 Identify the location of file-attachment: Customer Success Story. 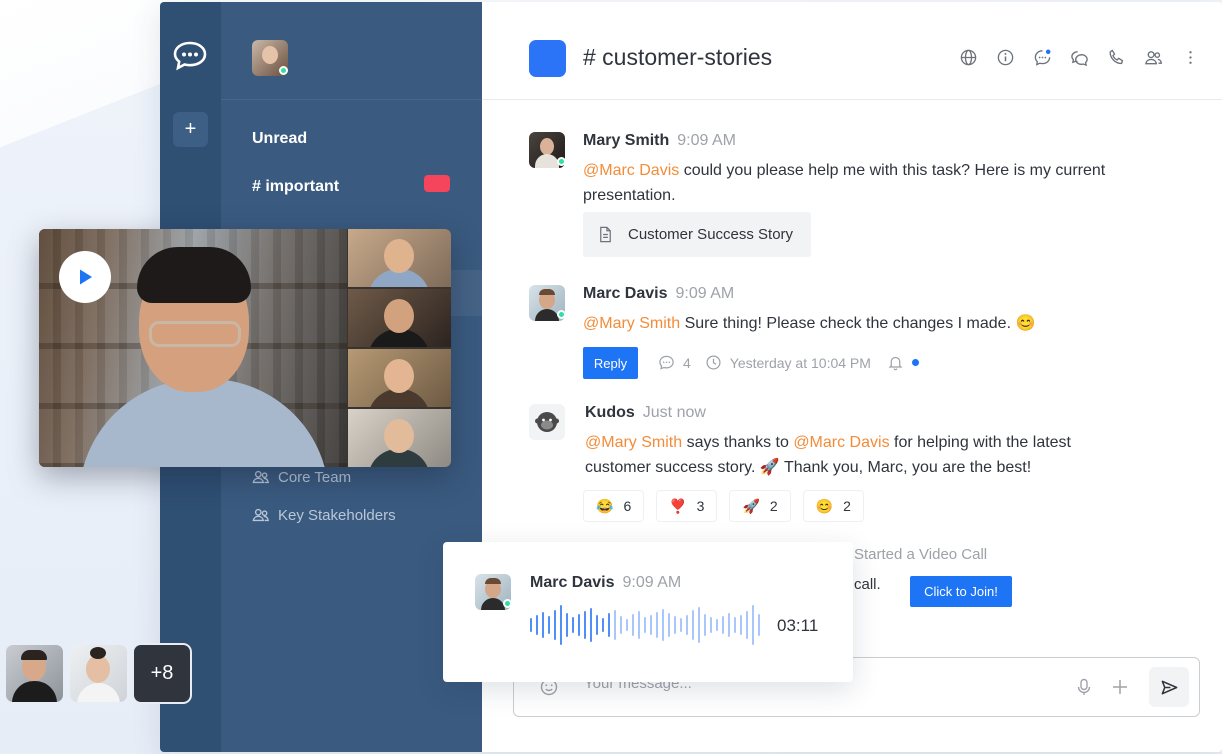
(697, 234).